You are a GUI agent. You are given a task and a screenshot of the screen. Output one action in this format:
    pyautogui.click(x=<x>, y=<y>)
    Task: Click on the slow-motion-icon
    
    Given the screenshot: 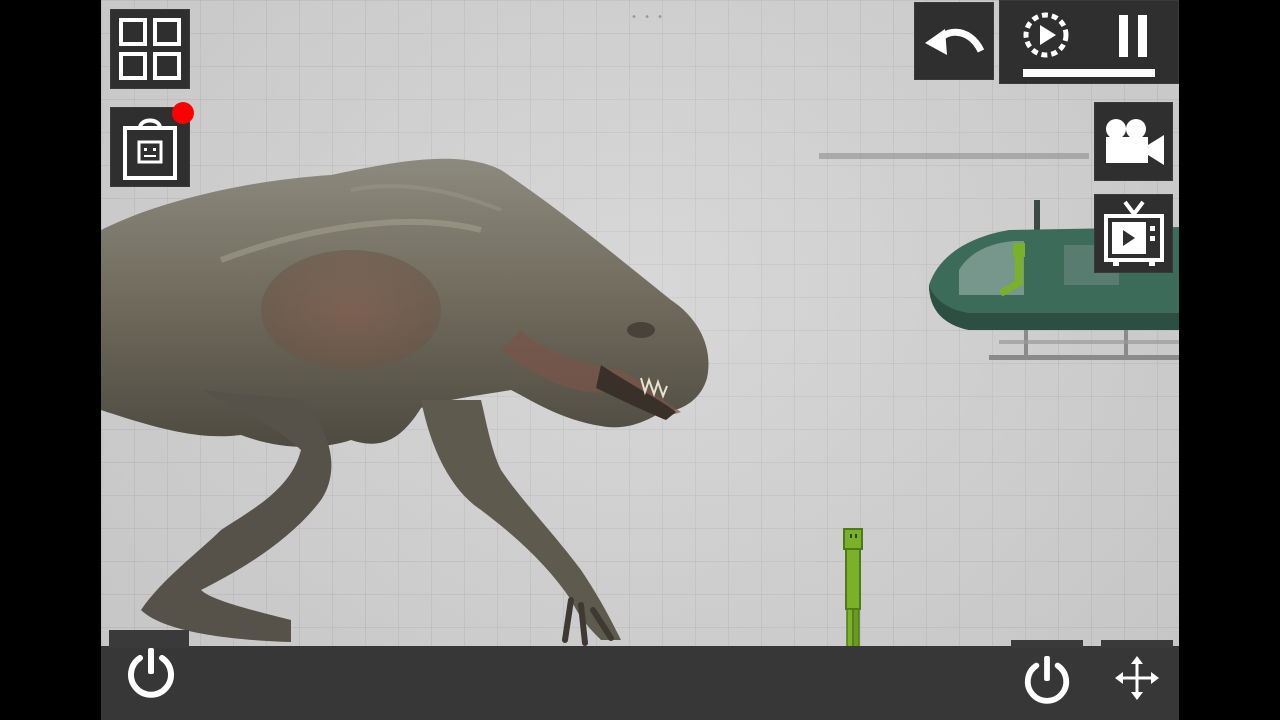 What is the action you would take?
    pyautogui.click(x=1046, y=35)
    